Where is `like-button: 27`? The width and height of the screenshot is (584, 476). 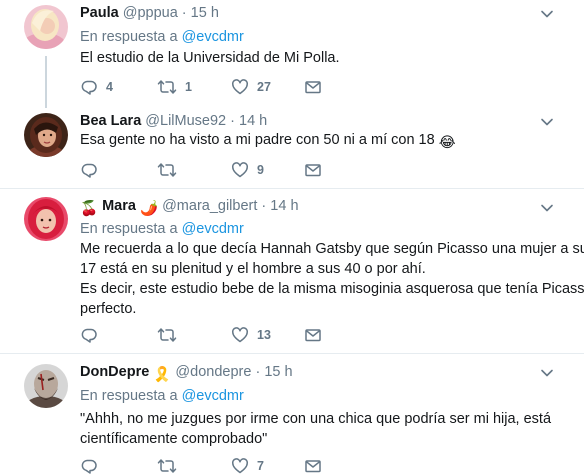
like-button: 27 is located at coordinates (251, 87).